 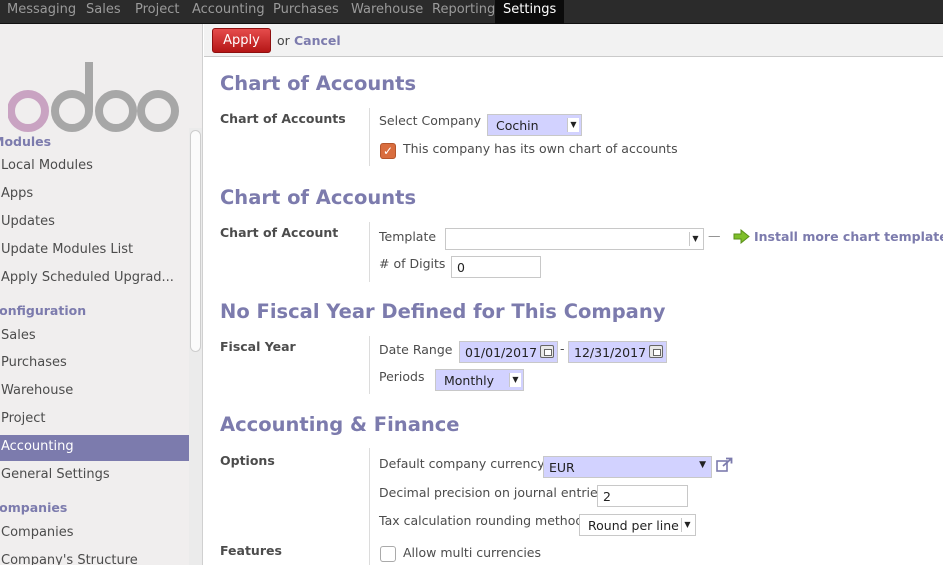 What do you see at coordinates (94, 195) in the screenshot?
I see `sidebar-item-apps: Apps` at bounding box center [94, 195].